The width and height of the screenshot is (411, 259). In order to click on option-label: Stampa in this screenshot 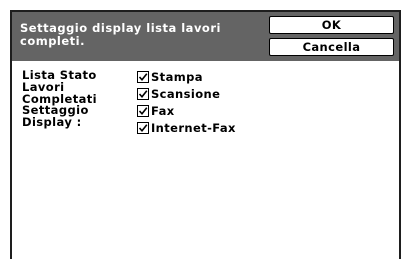, I will do `click(177, 76)`.